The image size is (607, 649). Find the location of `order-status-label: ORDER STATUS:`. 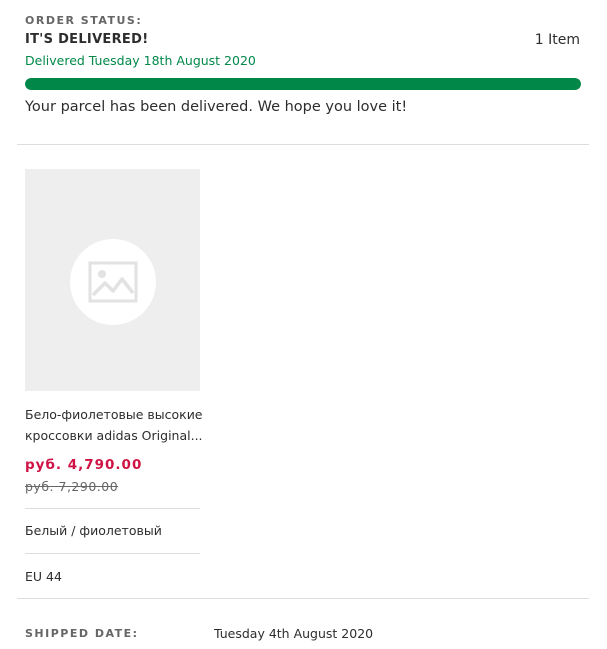

order-status-label: ORDER STATUS: is located at coordinates (84, 20).